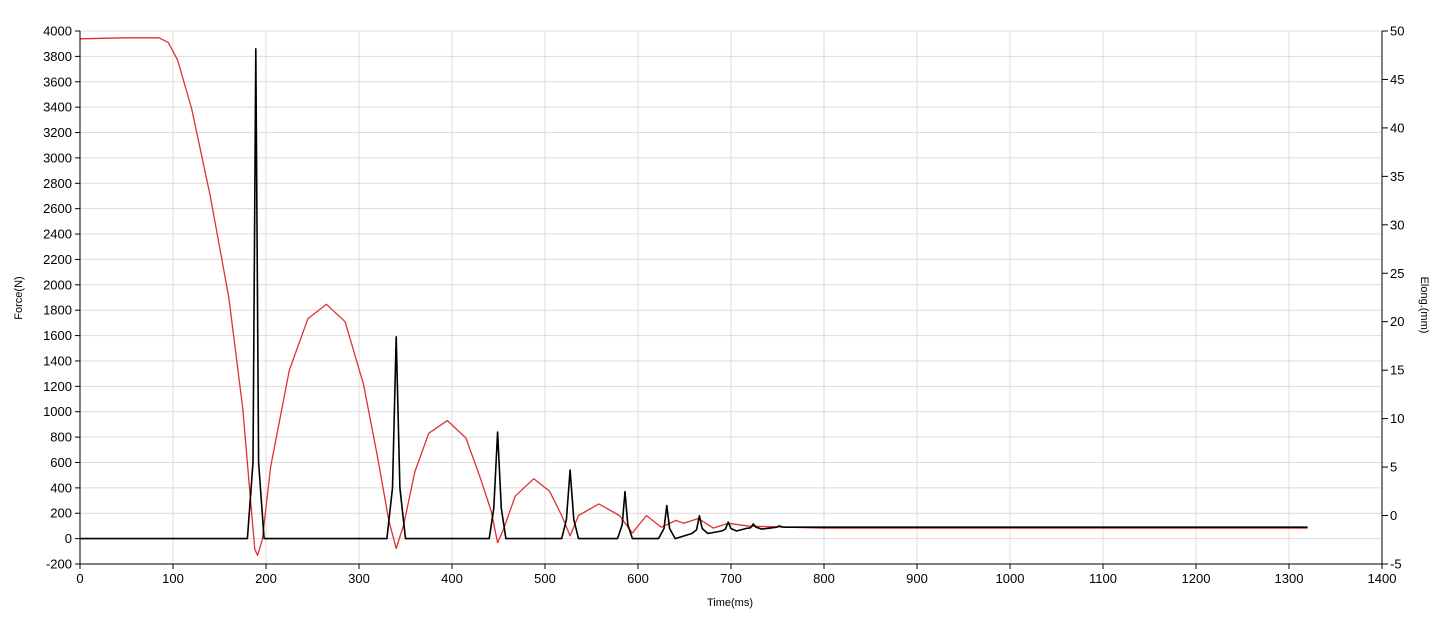 This screenshot has height=630, width=1443. What do you see at coordinates (824, 578) in the screenshot?
I see `x-tick-label: 800` at bounding box center [824, 578].